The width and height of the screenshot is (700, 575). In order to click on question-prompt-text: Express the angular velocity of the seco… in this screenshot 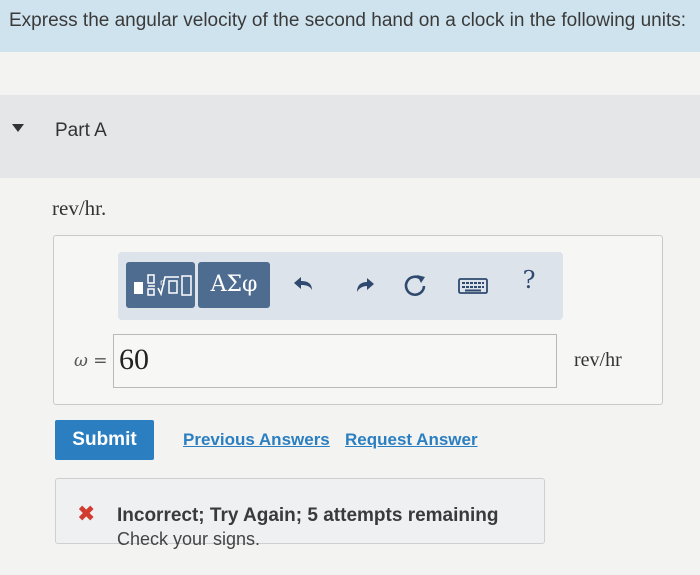, I will do `click(348, 20)`.